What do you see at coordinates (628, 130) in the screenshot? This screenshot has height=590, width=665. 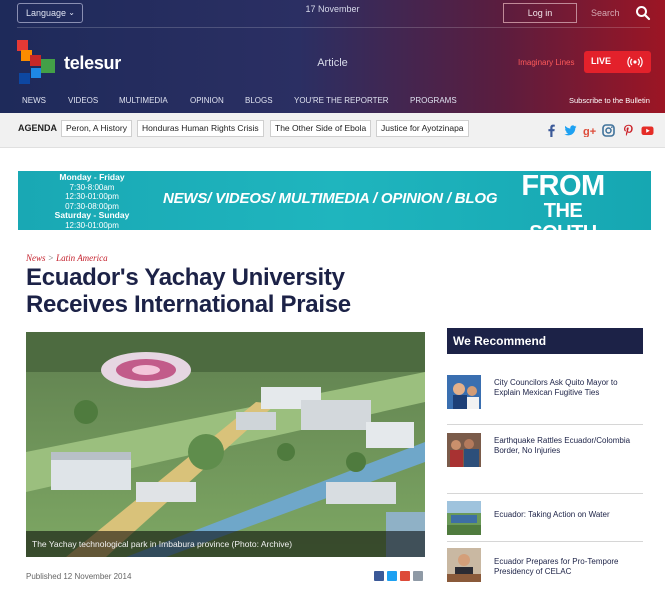 I see `pinterest-icon` at bounding box center [628, 130].